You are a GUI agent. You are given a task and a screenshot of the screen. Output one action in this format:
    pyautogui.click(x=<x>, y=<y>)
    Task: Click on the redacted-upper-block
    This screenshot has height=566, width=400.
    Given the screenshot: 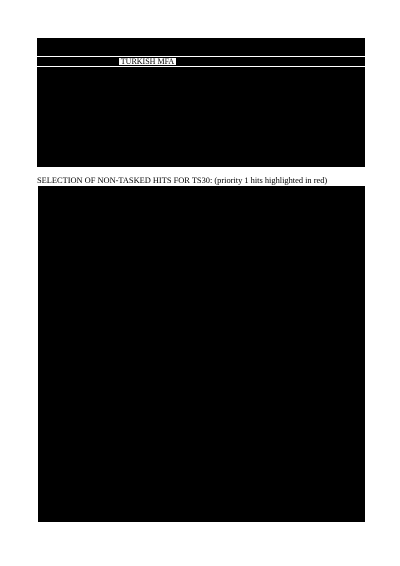 What is the action you would take?
    pyautogui.click(x=201, y=117)
    